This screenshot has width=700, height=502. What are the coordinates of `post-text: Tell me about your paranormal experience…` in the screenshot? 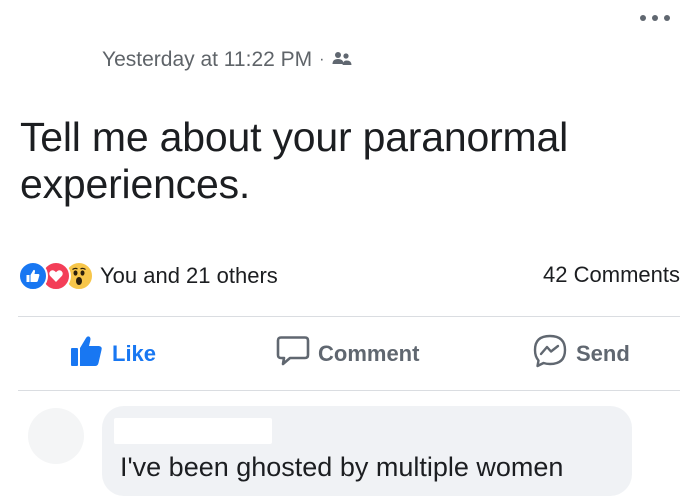 It's located at (294, 160).